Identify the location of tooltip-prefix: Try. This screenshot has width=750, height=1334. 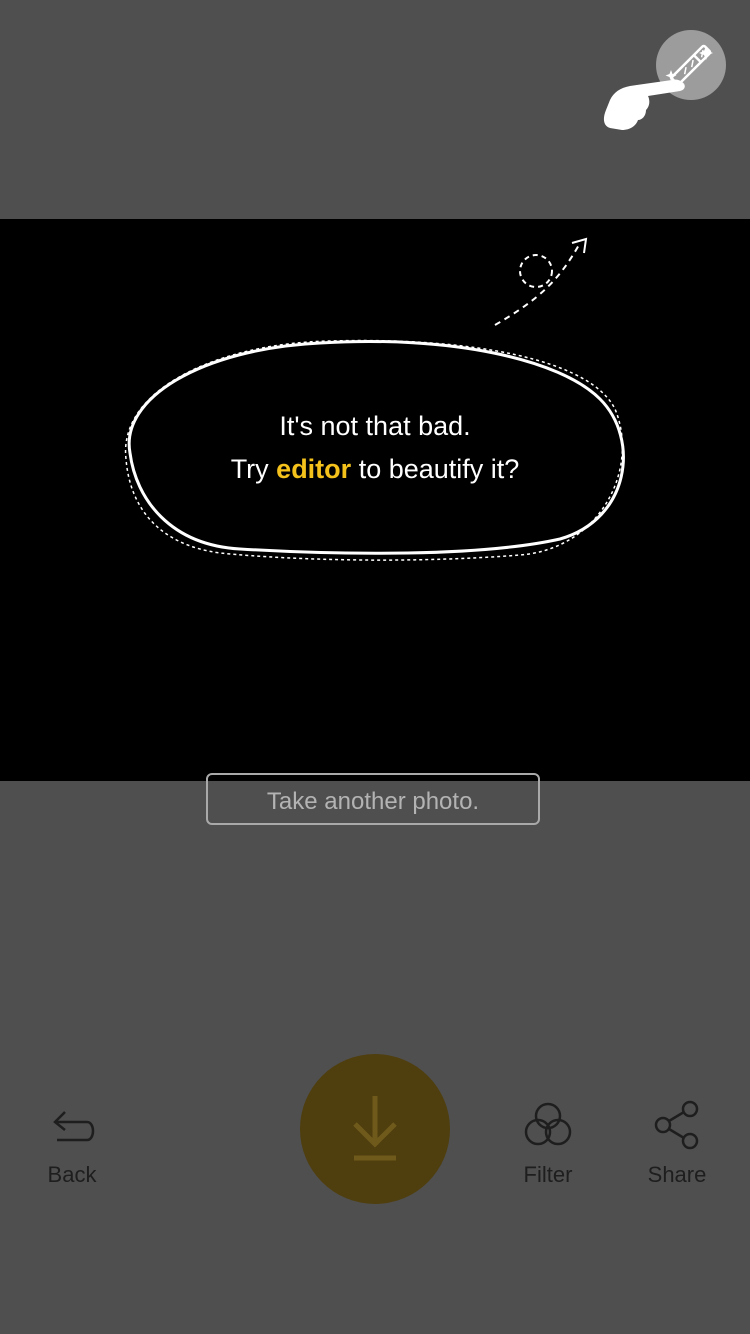
(253, 469).